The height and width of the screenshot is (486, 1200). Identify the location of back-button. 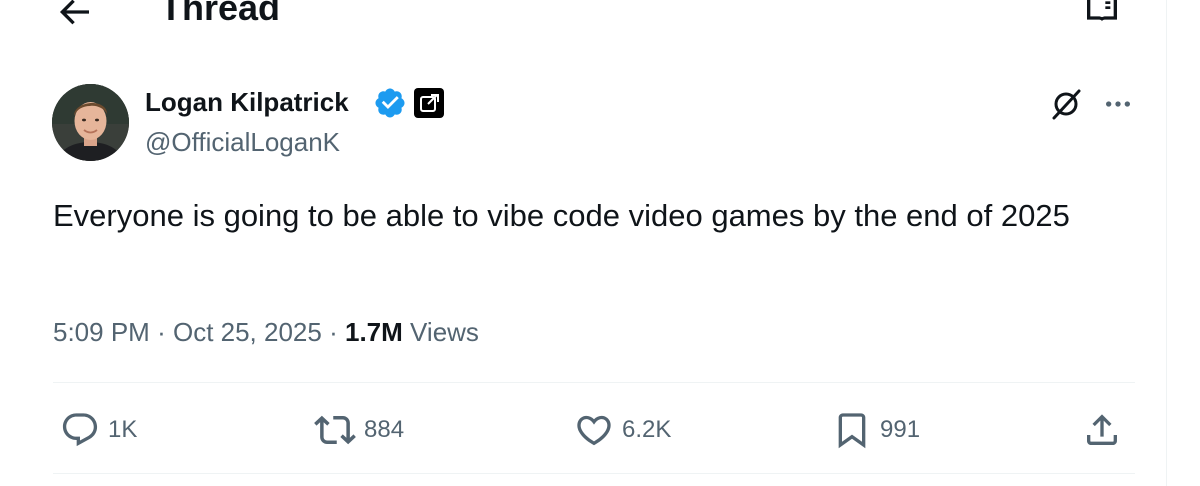
(74, 17).